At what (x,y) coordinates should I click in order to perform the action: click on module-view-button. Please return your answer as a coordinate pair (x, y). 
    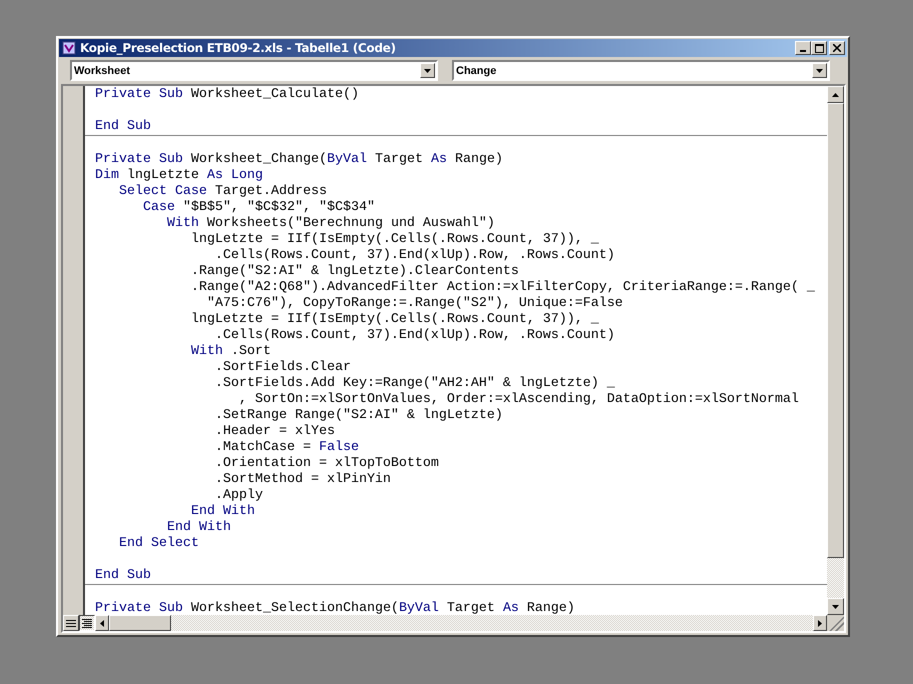
    Looking at the image, I should click on (87, 623).